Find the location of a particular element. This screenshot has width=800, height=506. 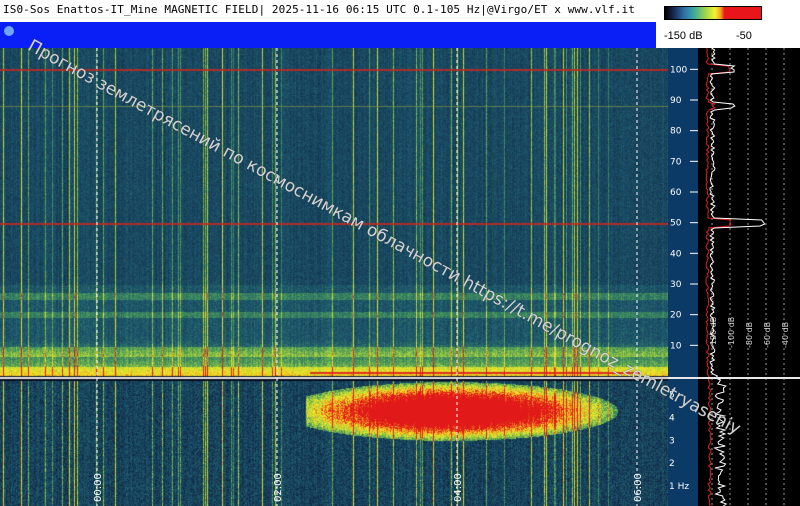

x-tick-label: 02:00 is located at coordinates (278, 487).